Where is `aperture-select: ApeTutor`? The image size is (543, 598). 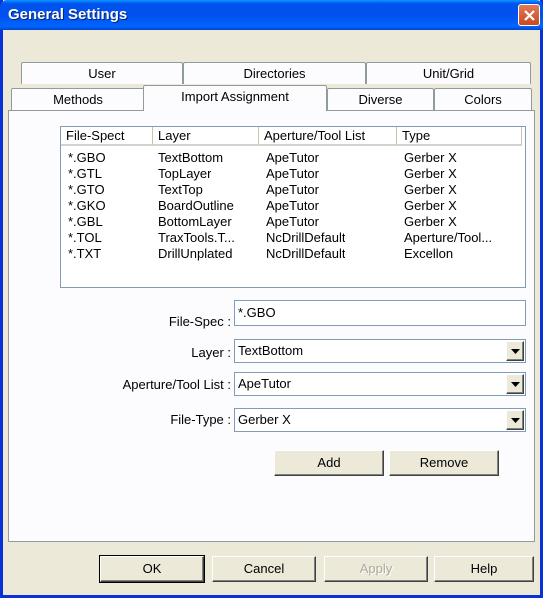 aperture-select: ApeTutor is located at coordinates (380, 384).